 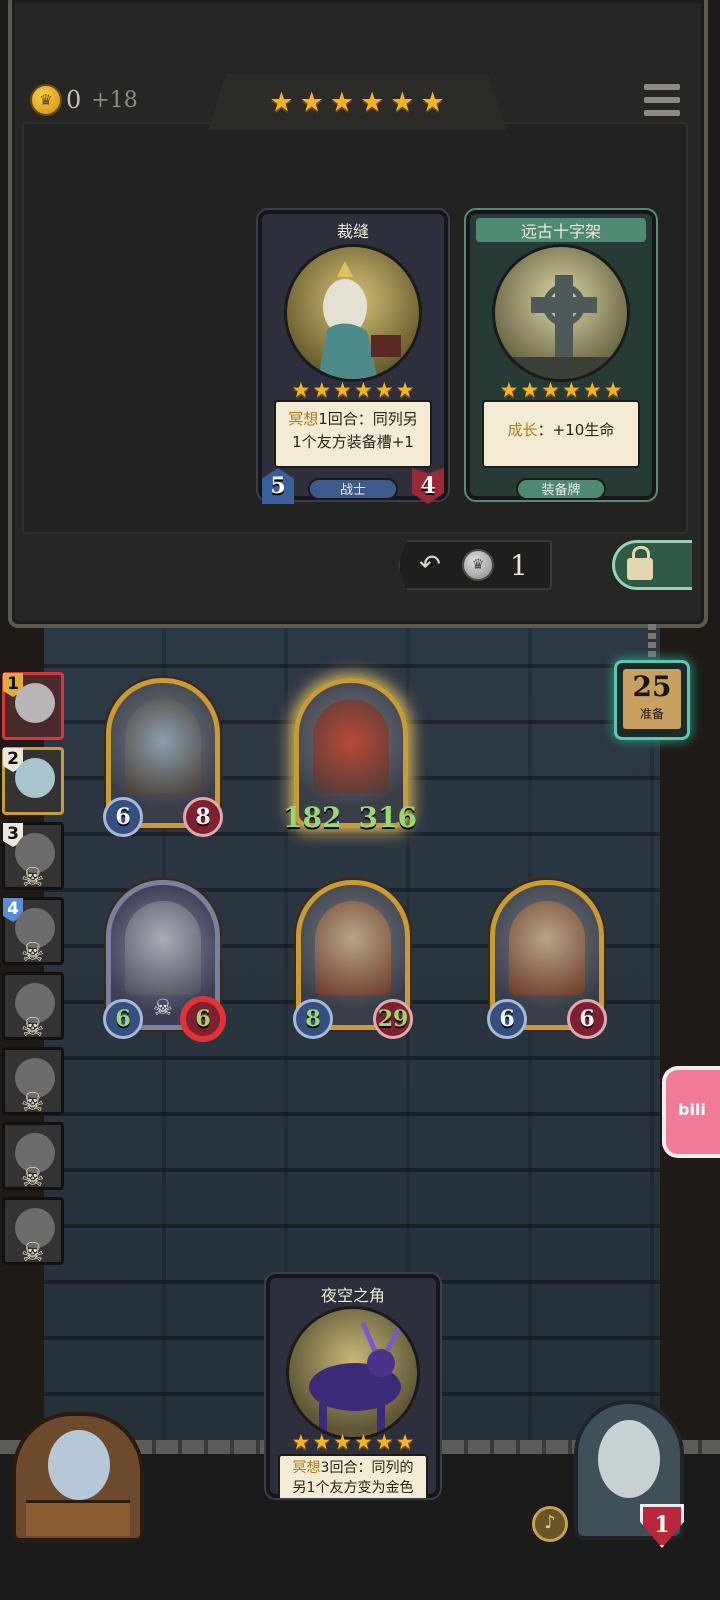 I want to click on tailor-art, so click(x=359, y=320).